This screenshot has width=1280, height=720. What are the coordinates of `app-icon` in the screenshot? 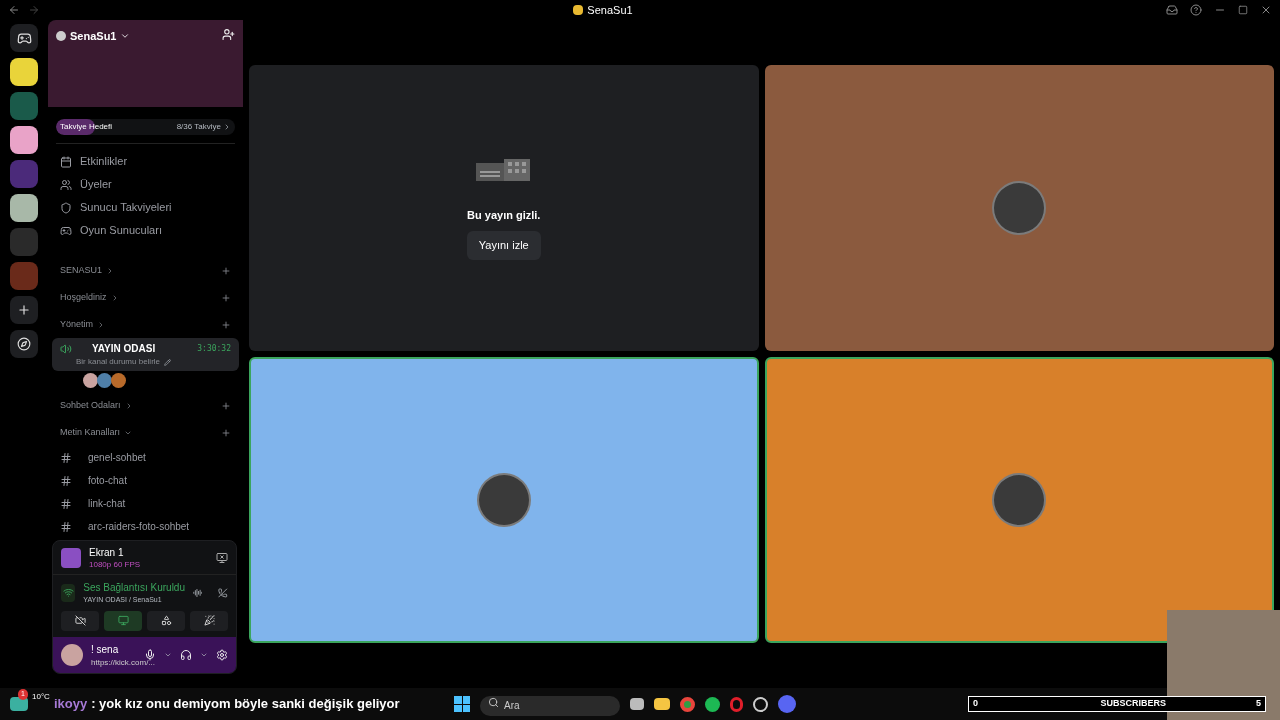 It's located at (578, 10).